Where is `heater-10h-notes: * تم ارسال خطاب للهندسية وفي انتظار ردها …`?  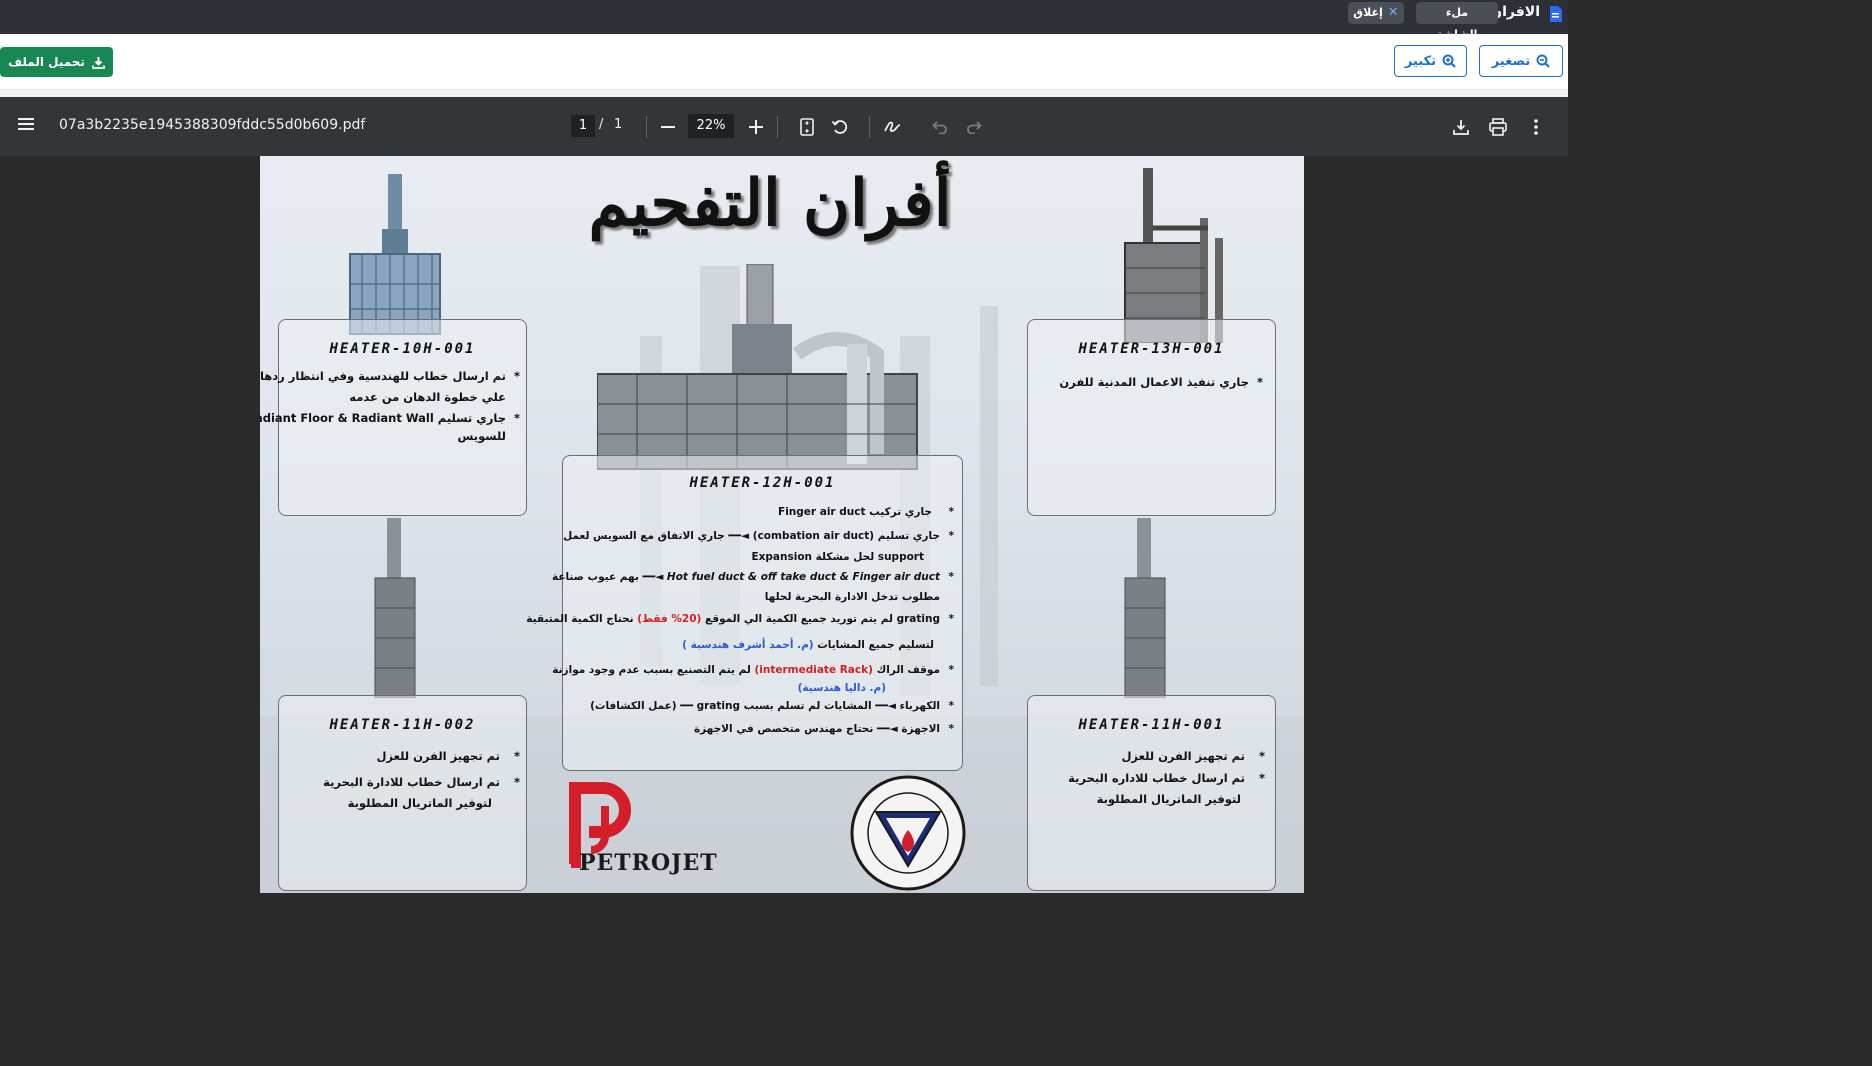
heater-10h-notes: * تم ارسال خطاب للهندسية وفي انتظار ردها … is located at coordinates (390, 404).